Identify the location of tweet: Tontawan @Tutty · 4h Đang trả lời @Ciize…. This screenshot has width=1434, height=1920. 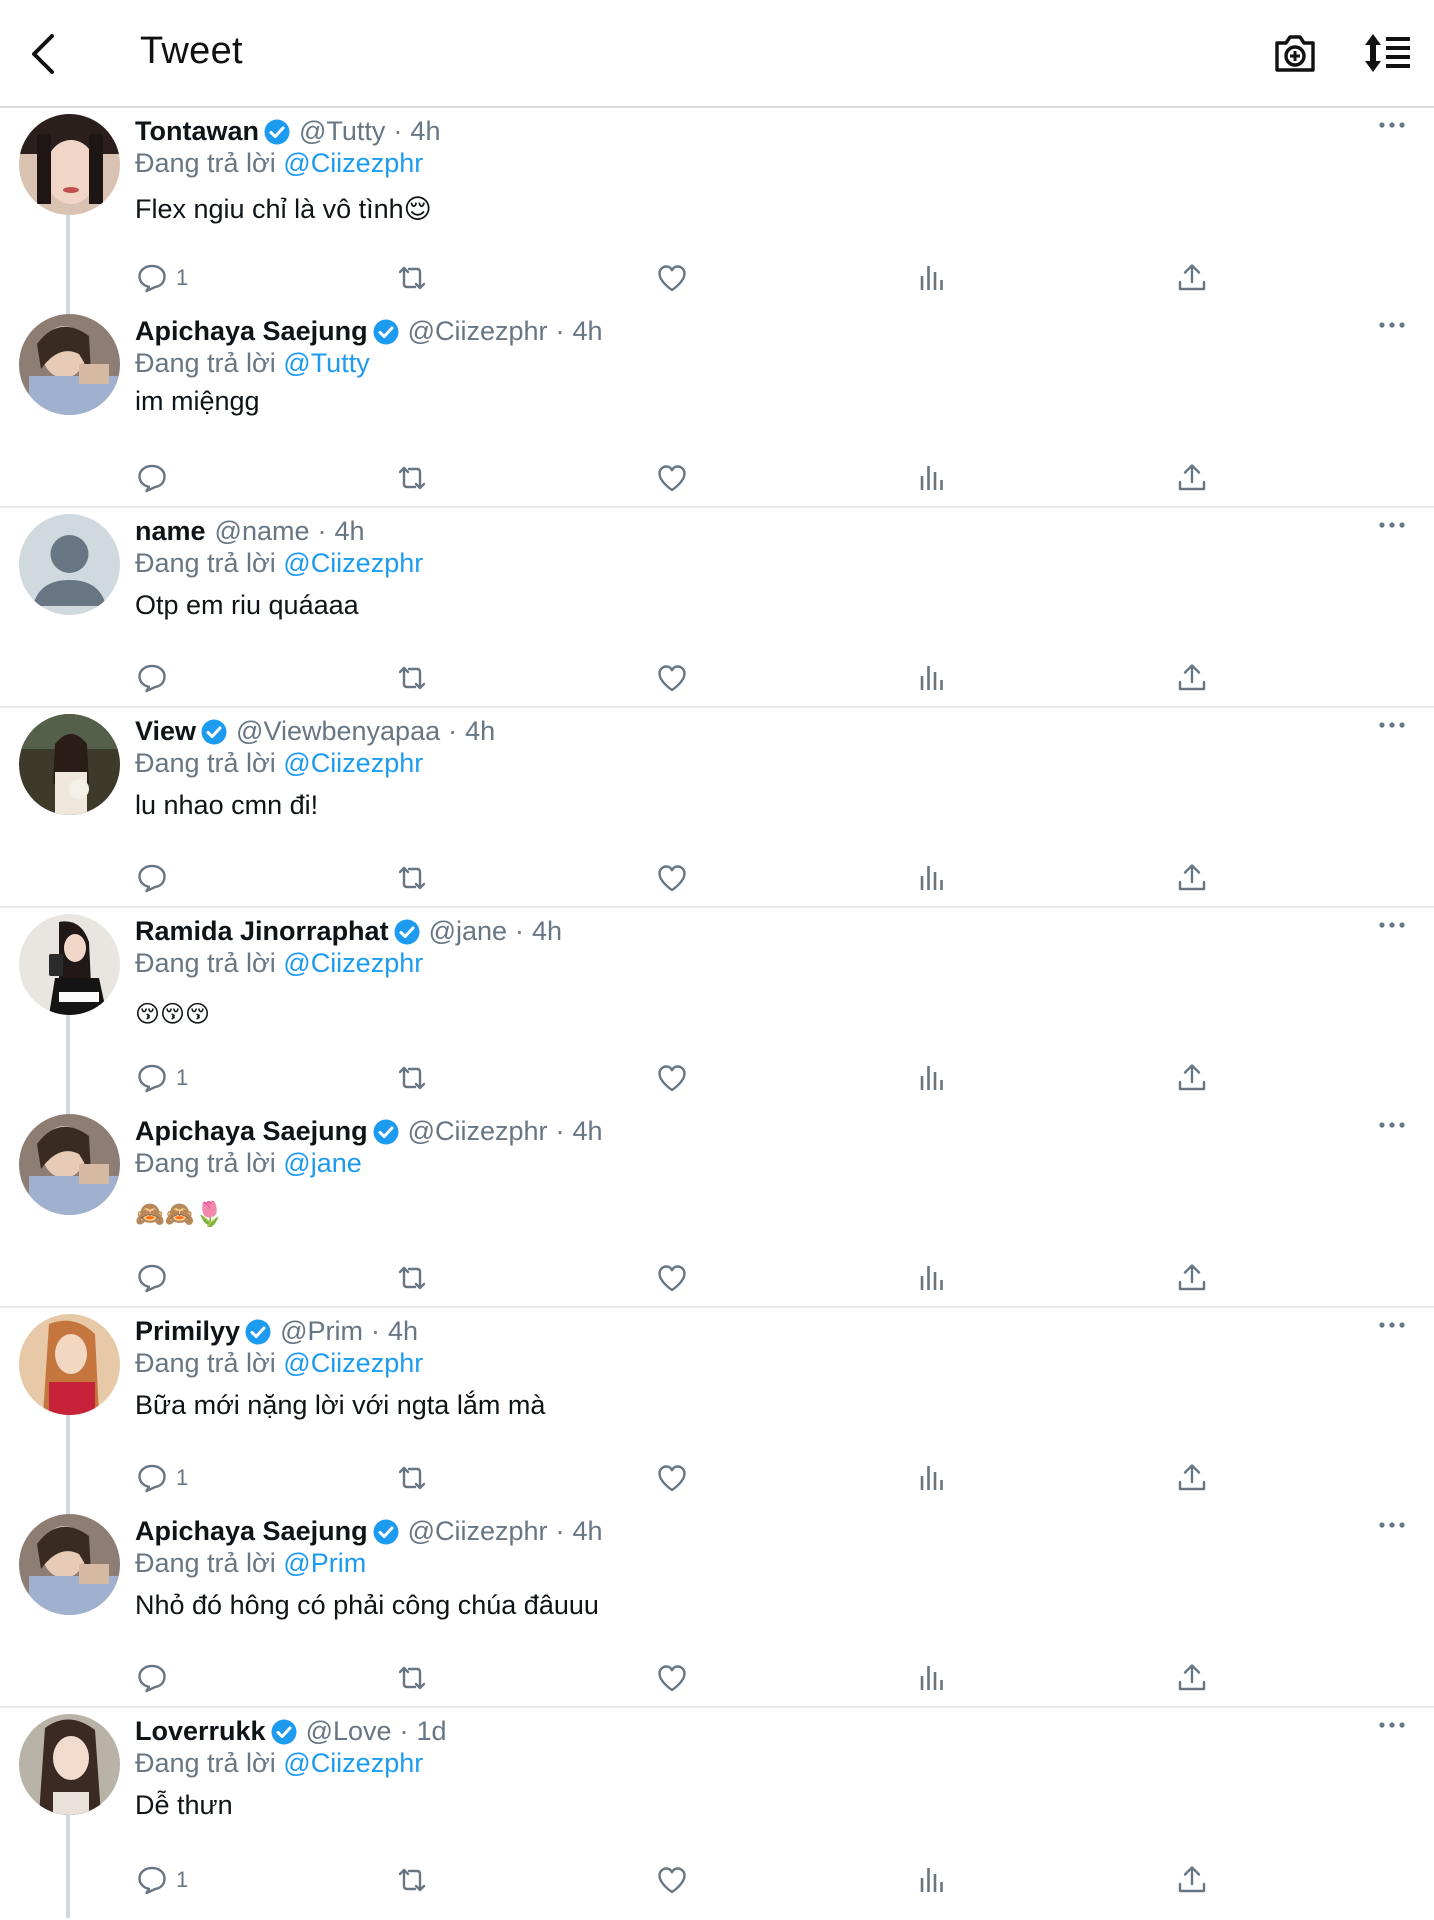
(717, 208).